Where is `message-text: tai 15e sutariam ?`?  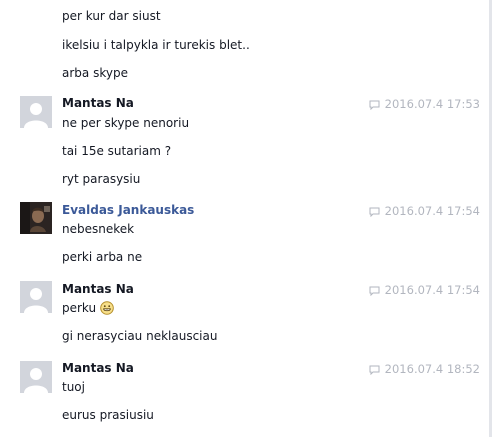
message-text: tai 15e sutariam ? is located at coordinates (117, 151).